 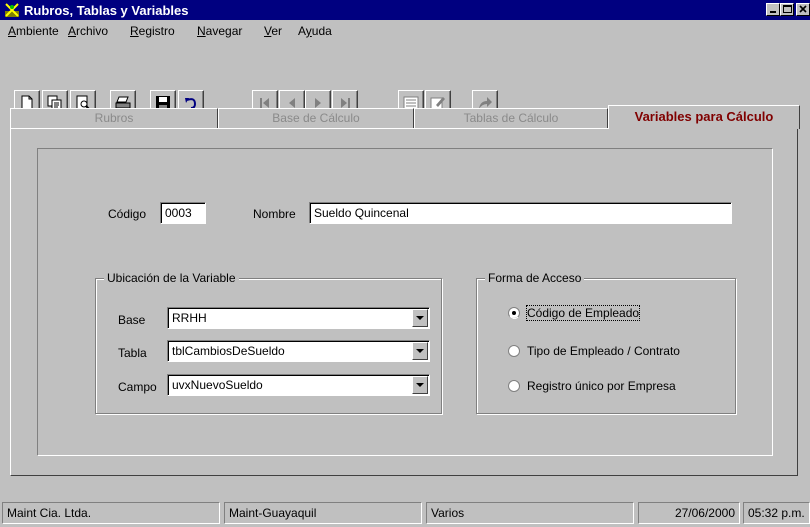 What do you see at coordinates (137, 387) in the screenshot?
I see `campo-label: Campo` at bounding box center [137, 387].